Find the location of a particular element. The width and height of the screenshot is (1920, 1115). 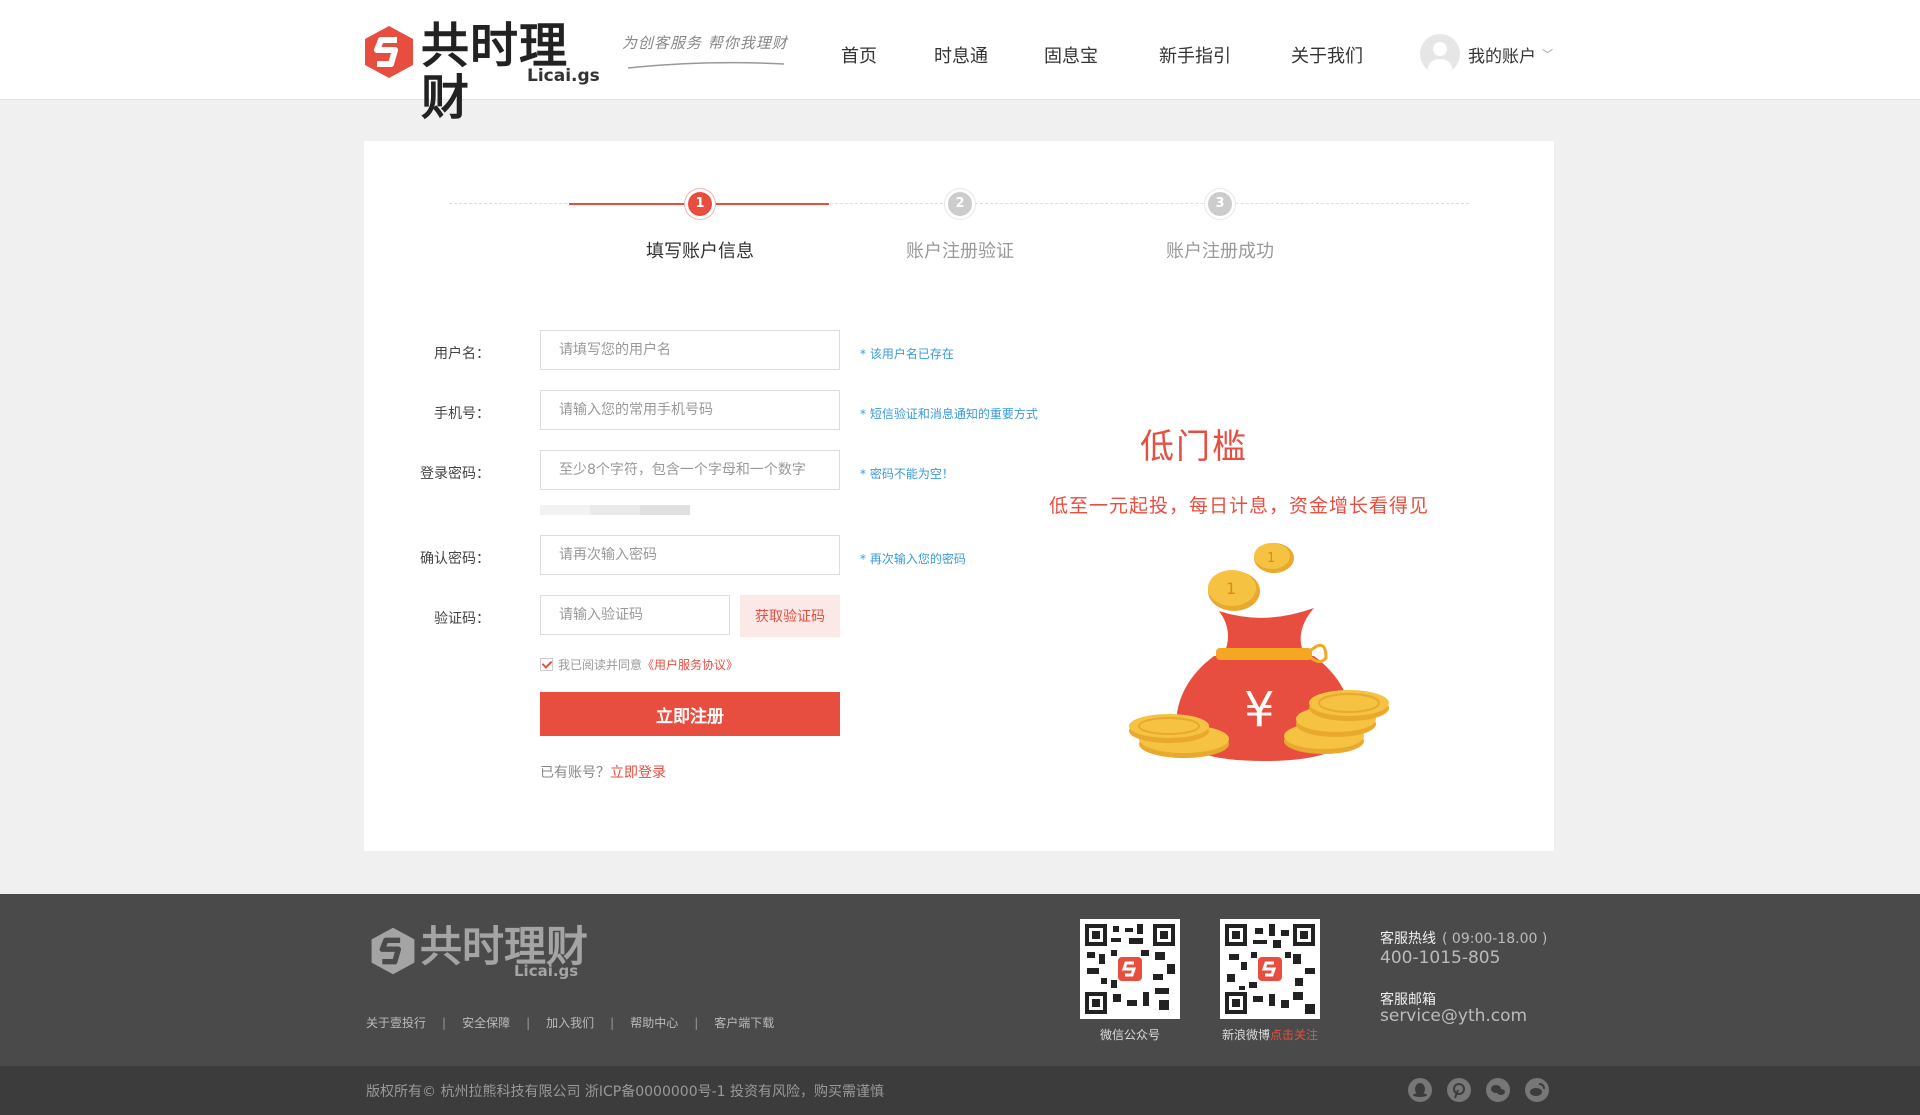

confirm-password-hint: * 再次输入您的密码 is located at coordinates (913, 559).